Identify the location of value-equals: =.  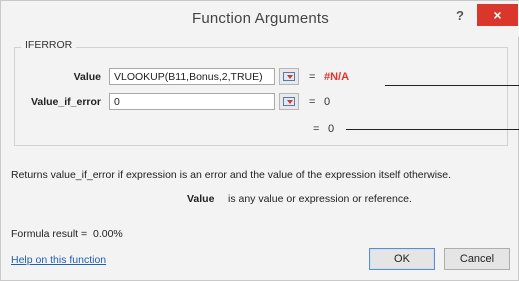
(312, 77).